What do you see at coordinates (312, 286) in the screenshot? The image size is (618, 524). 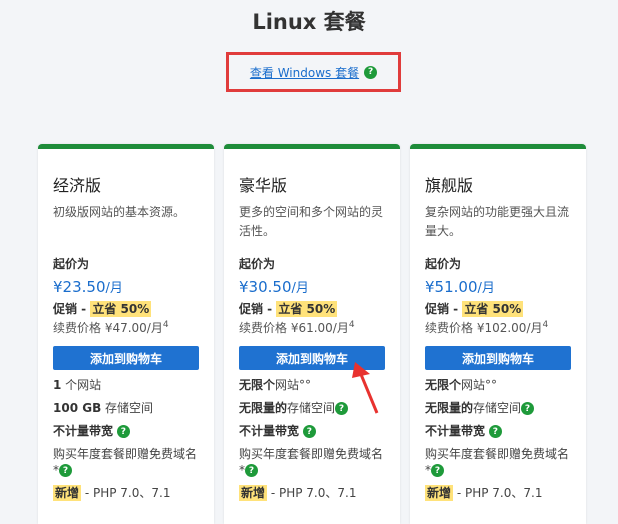 I see `plan-price: ¥30.50/月` at bounding box center [312, 286].